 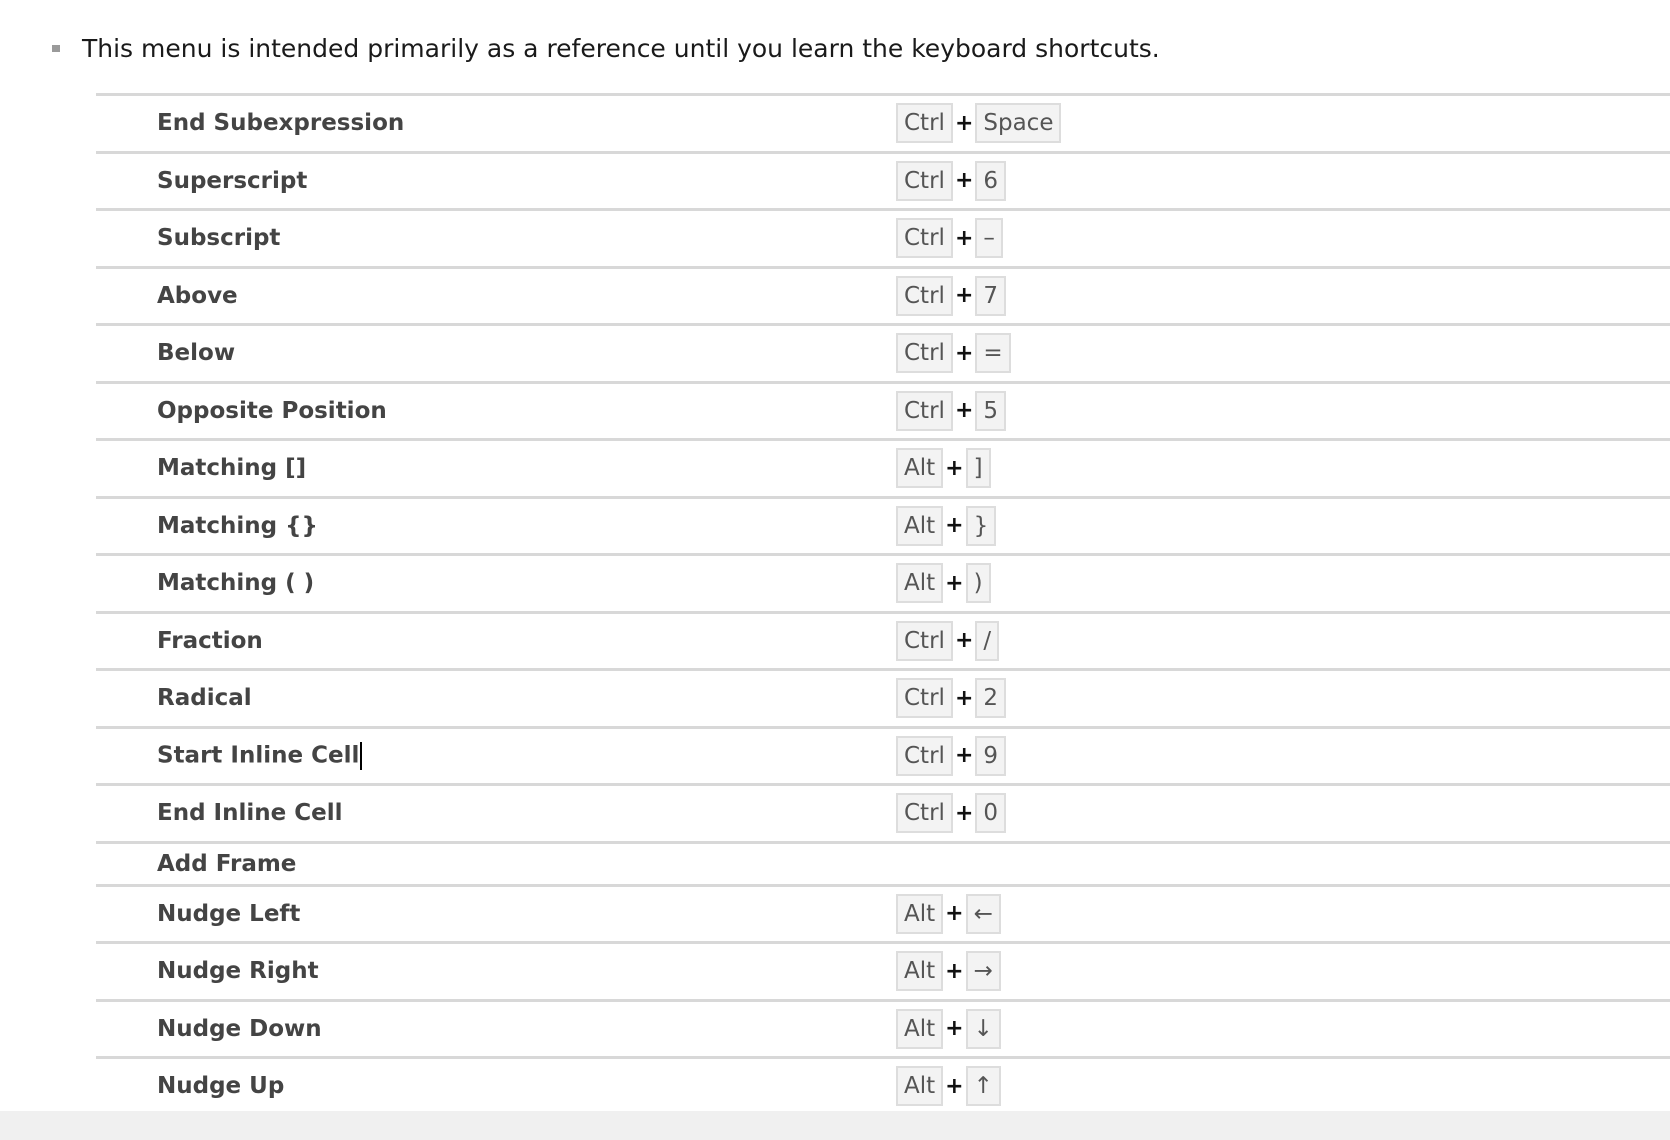 What do you see at coordinates (983, 971) in the screenshot?
I see `key-cap: →` at bounding box center [983, 971].